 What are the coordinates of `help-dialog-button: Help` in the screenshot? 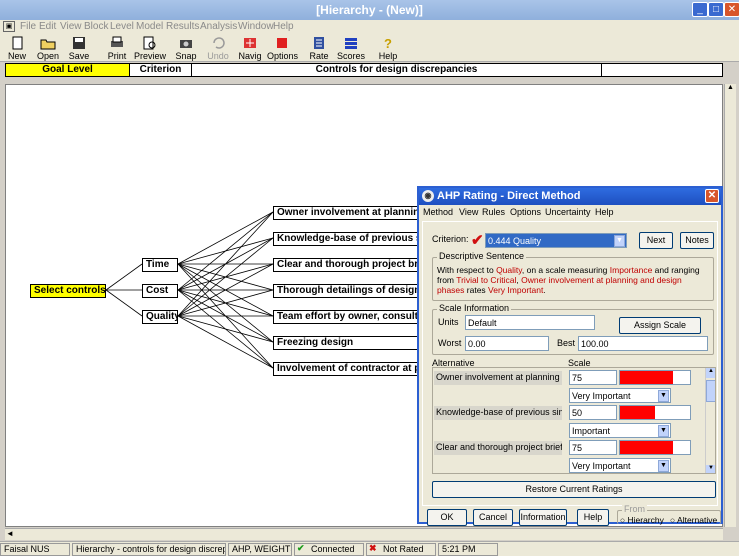 It's located at (593, 517).